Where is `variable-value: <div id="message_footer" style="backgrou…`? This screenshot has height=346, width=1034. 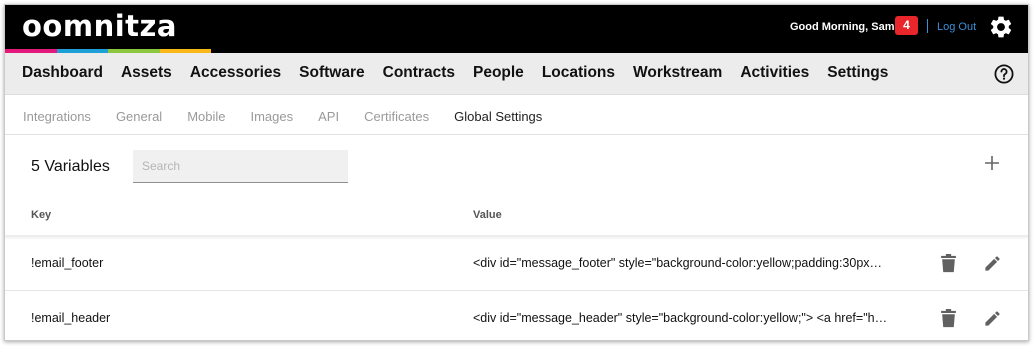 variable-value: <div id="message_footer" style="backgrou… is located at coordinates (678, 263).